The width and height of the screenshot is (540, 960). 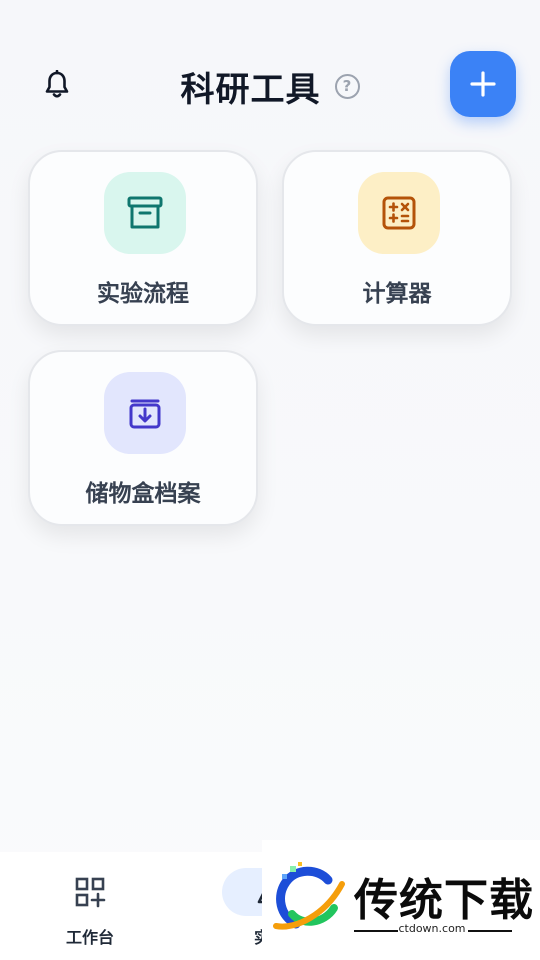 I want to click on calculator-icon, so click(x=399, y=213).